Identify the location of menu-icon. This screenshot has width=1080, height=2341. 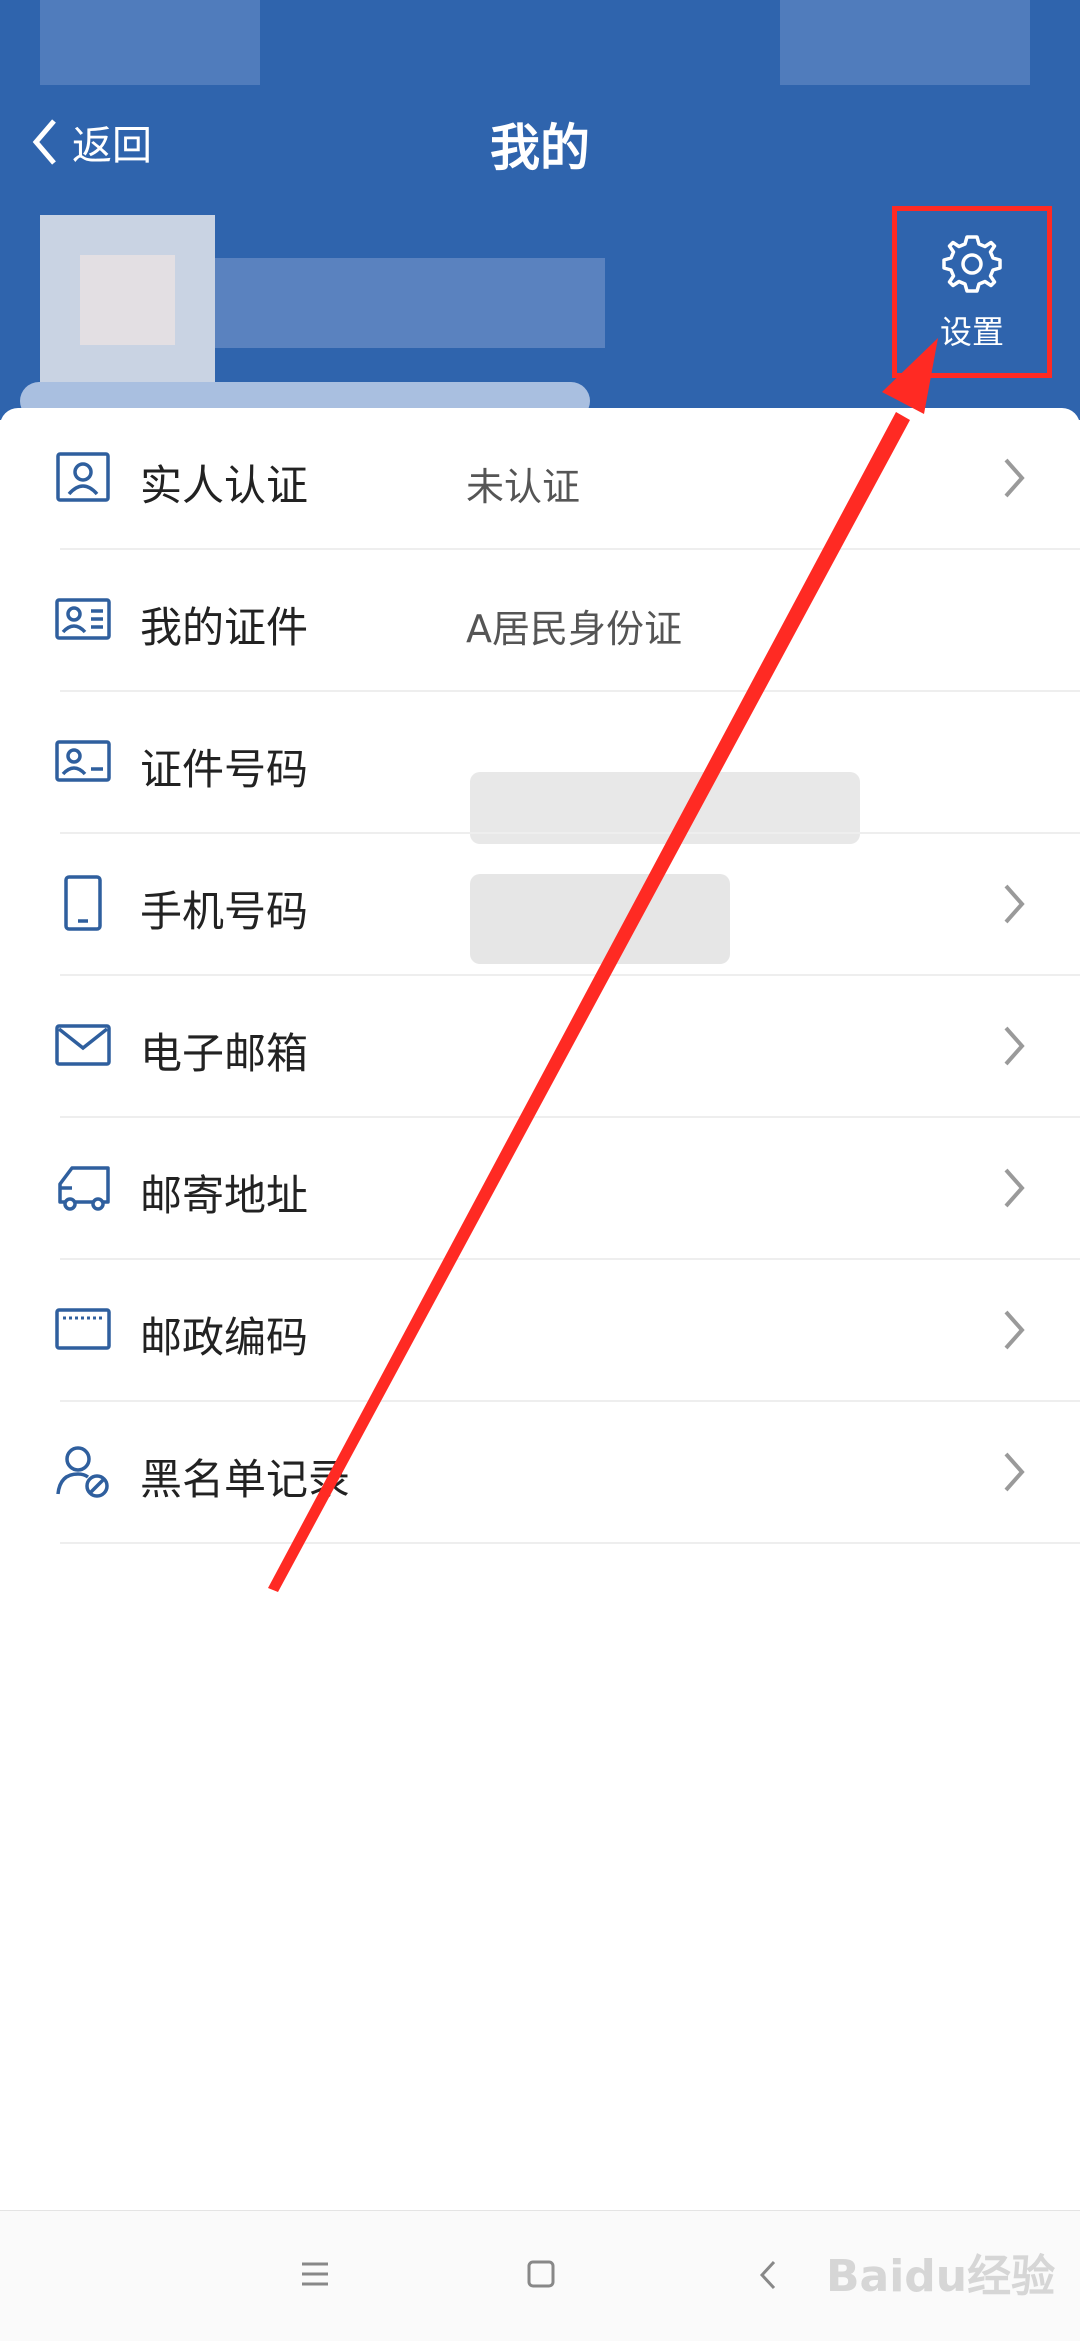
(315, 2274).